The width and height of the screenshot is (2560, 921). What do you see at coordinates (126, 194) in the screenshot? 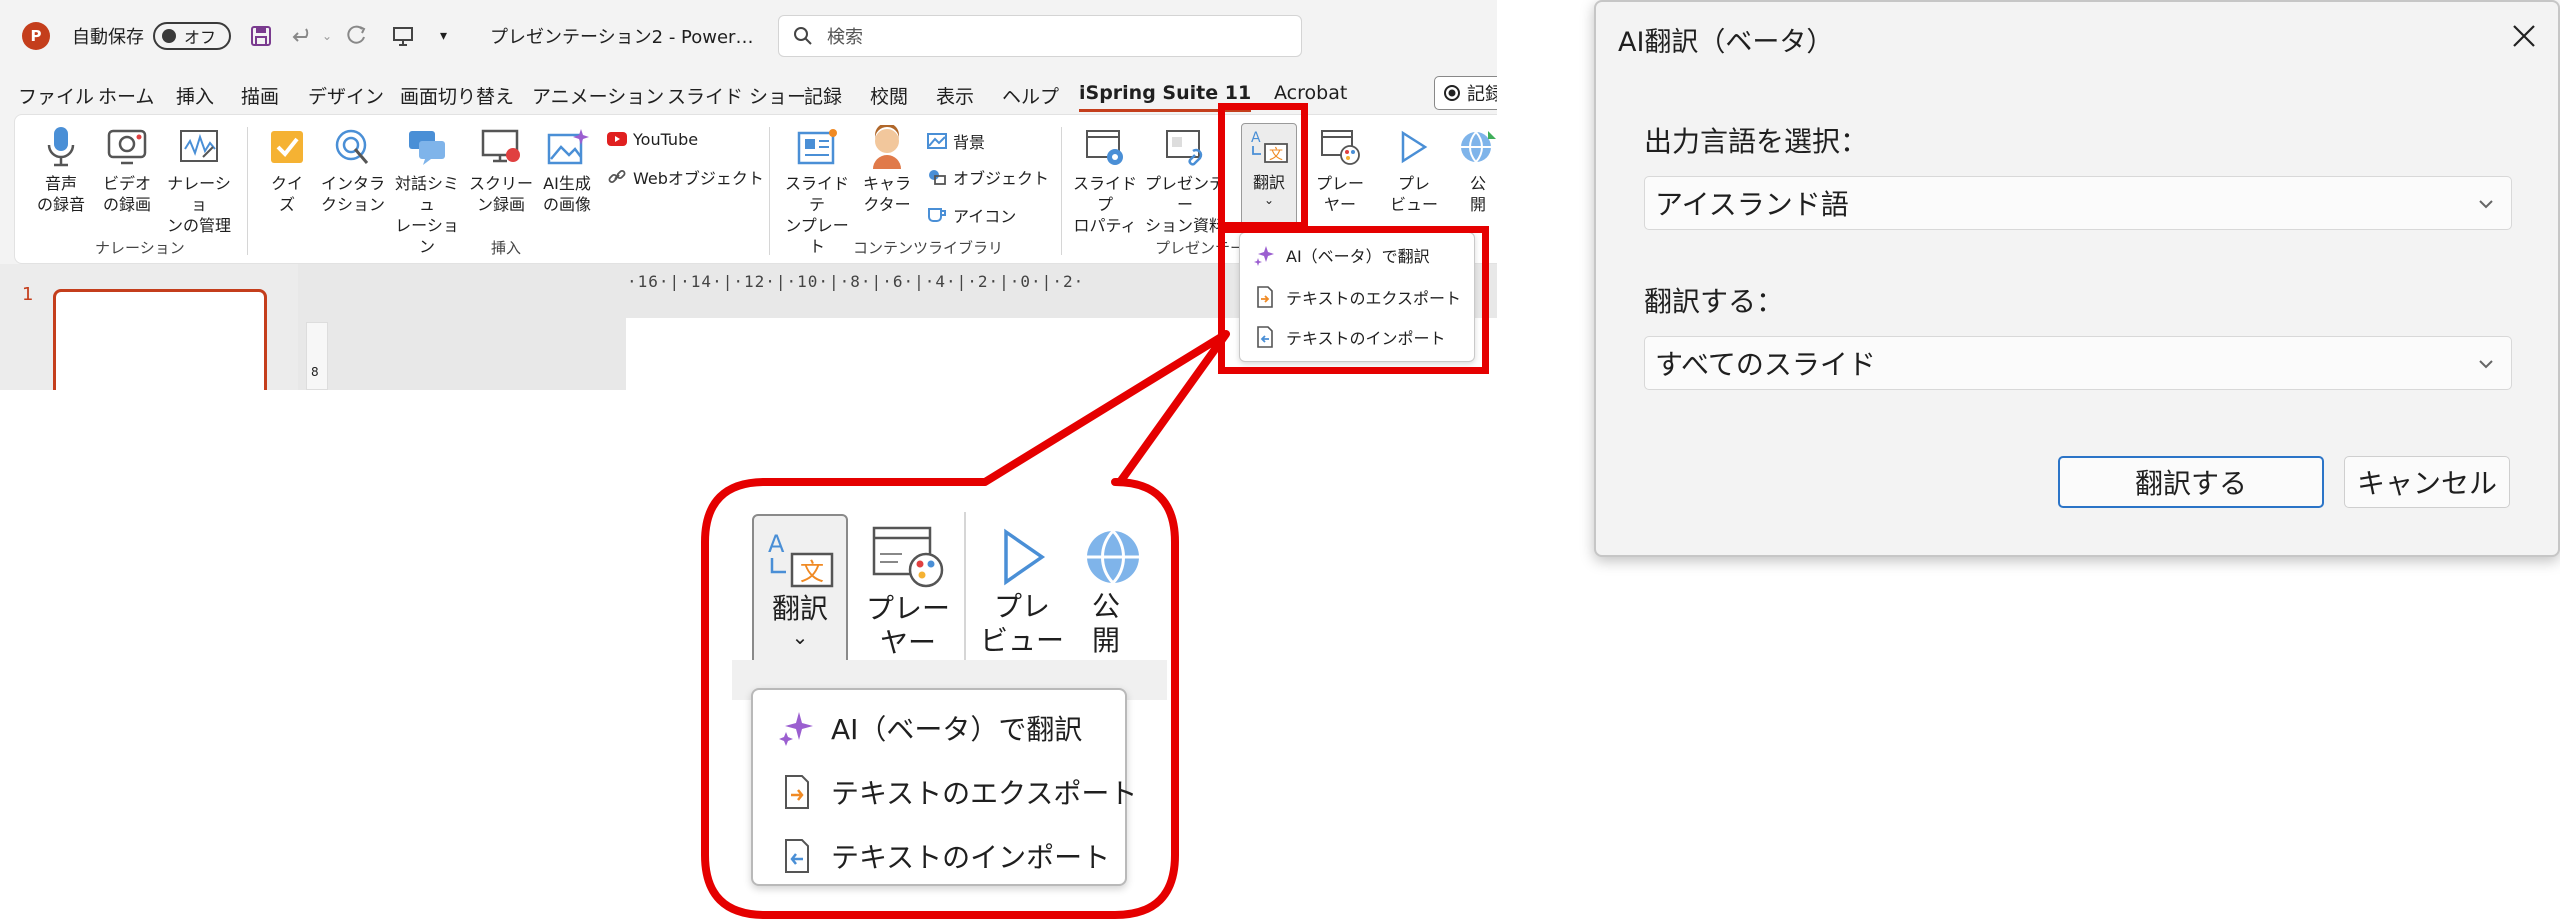
I see `record-video-label: ビデオ の録画` at bounding box center [126, 194].